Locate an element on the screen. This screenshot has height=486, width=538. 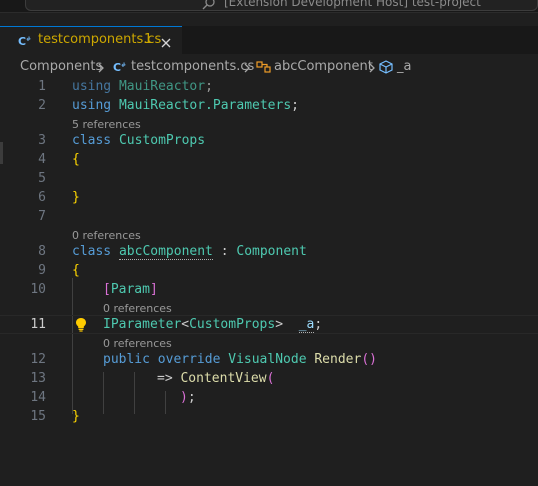
bracket: [ is located at coordinates (107, 289).